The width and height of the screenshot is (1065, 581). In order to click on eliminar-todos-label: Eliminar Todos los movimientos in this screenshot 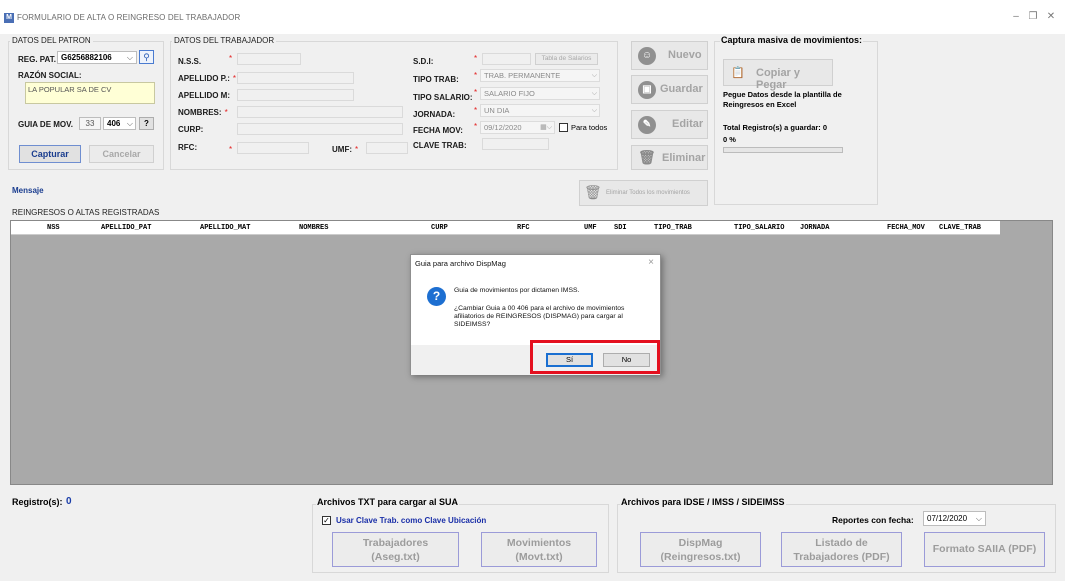, I will do `click(648, 193)`.